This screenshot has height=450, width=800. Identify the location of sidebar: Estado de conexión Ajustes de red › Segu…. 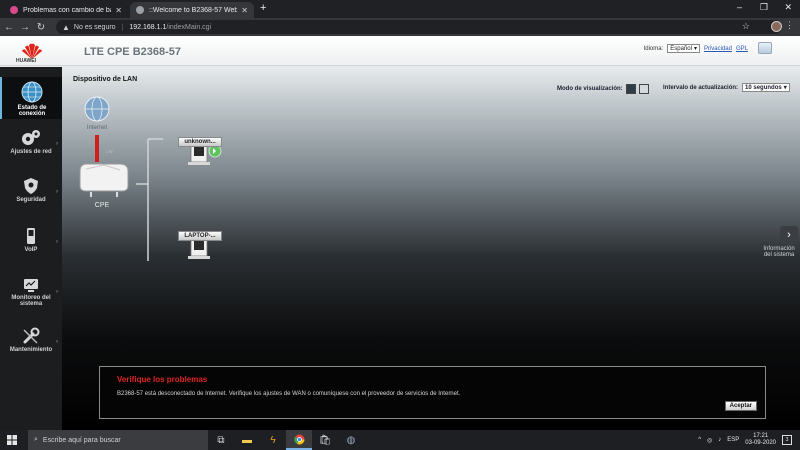
(31, 248).